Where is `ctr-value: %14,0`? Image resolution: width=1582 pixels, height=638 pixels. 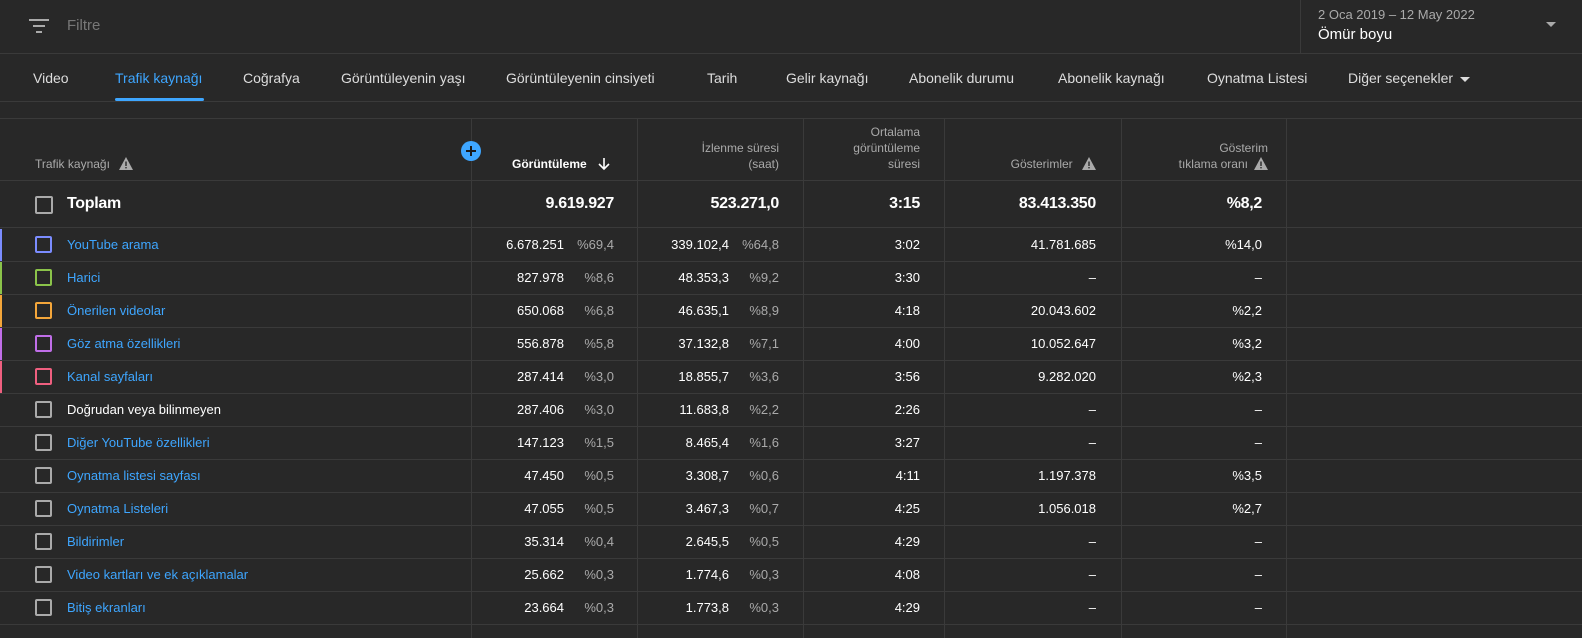
ctr-value: %14,0 is located at coordinates (1243, 244).